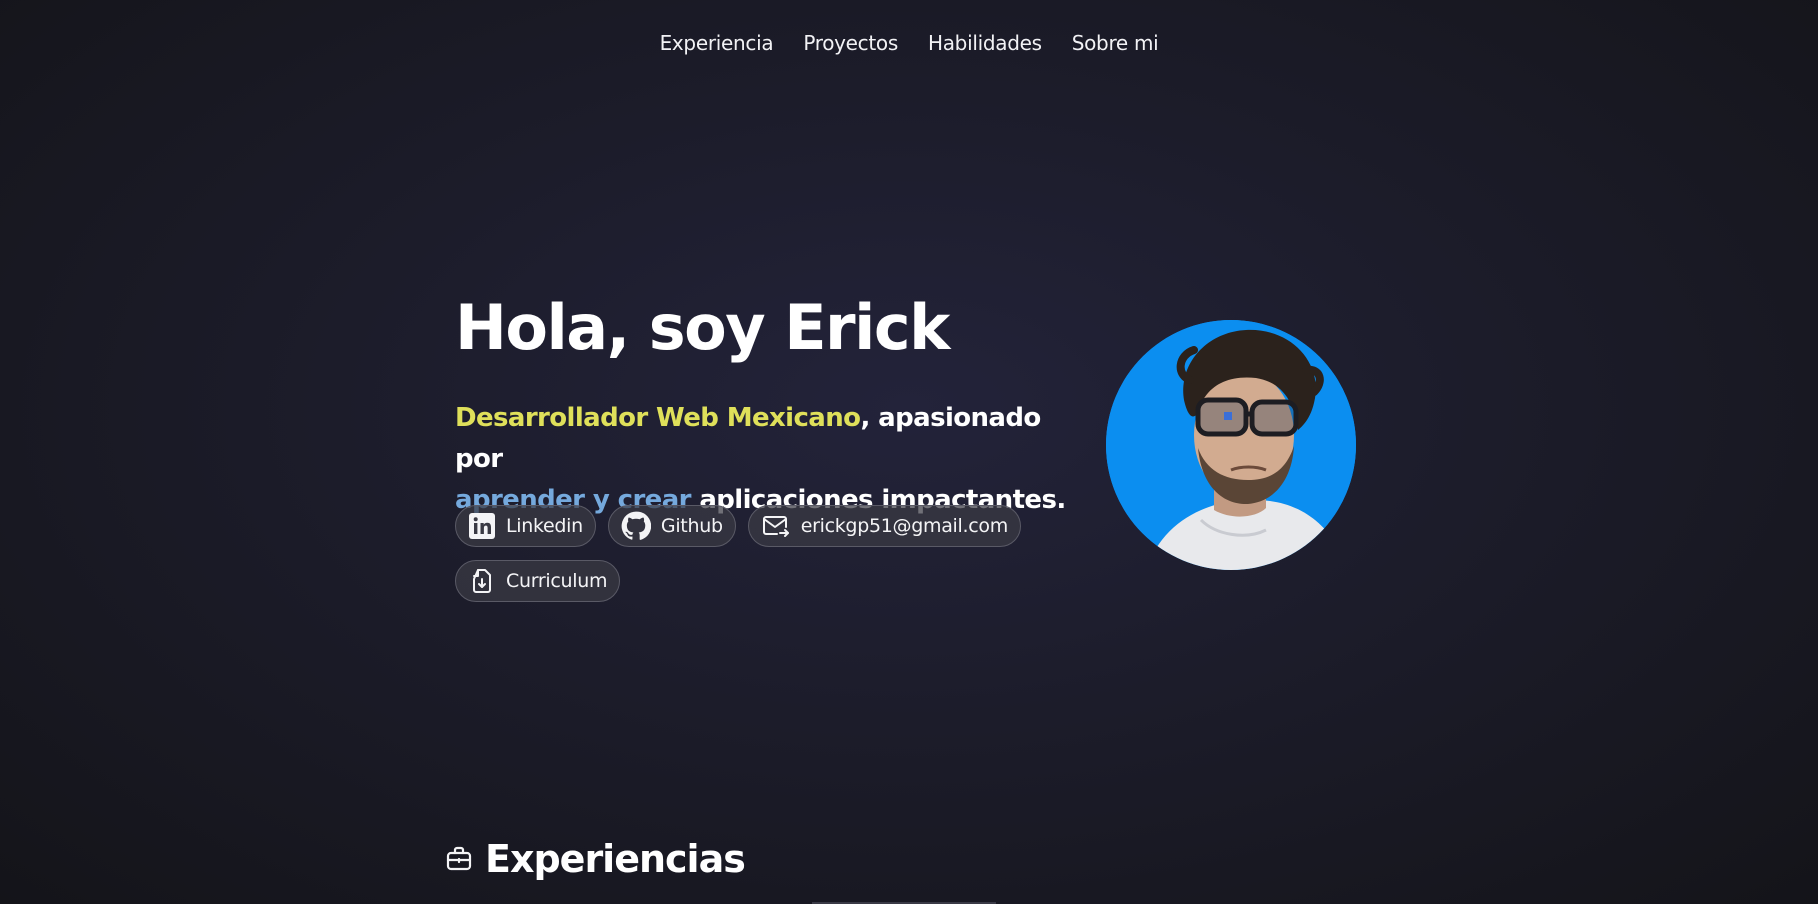 This screenshot has width=1818, height=904. What do you see at coordinates (482, 526) in the screenshot?
I see `linkedin-icon` at bounding box center [482, 526].